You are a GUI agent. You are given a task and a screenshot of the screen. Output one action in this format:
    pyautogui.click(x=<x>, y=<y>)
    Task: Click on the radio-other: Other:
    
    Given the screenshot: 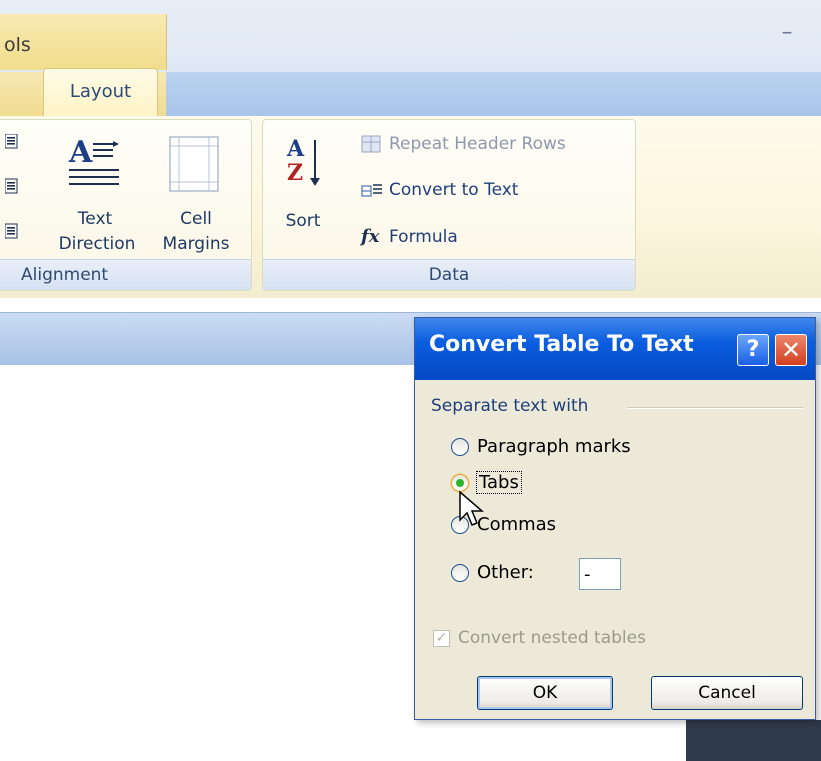 What is the action you would take?
    pyautogui.click(x=492, y=572)
    